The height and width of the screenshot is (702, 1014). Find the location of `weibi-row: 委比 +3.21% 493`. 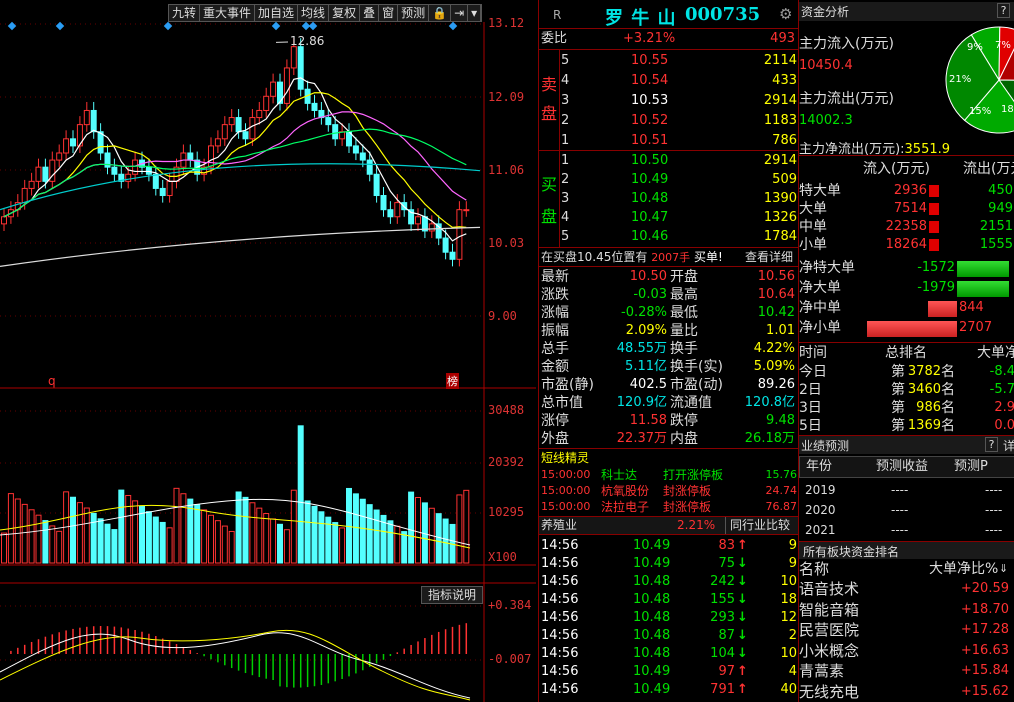

weibi-row: 委比 +3.21% 493 is located at coordinates (669, 39).